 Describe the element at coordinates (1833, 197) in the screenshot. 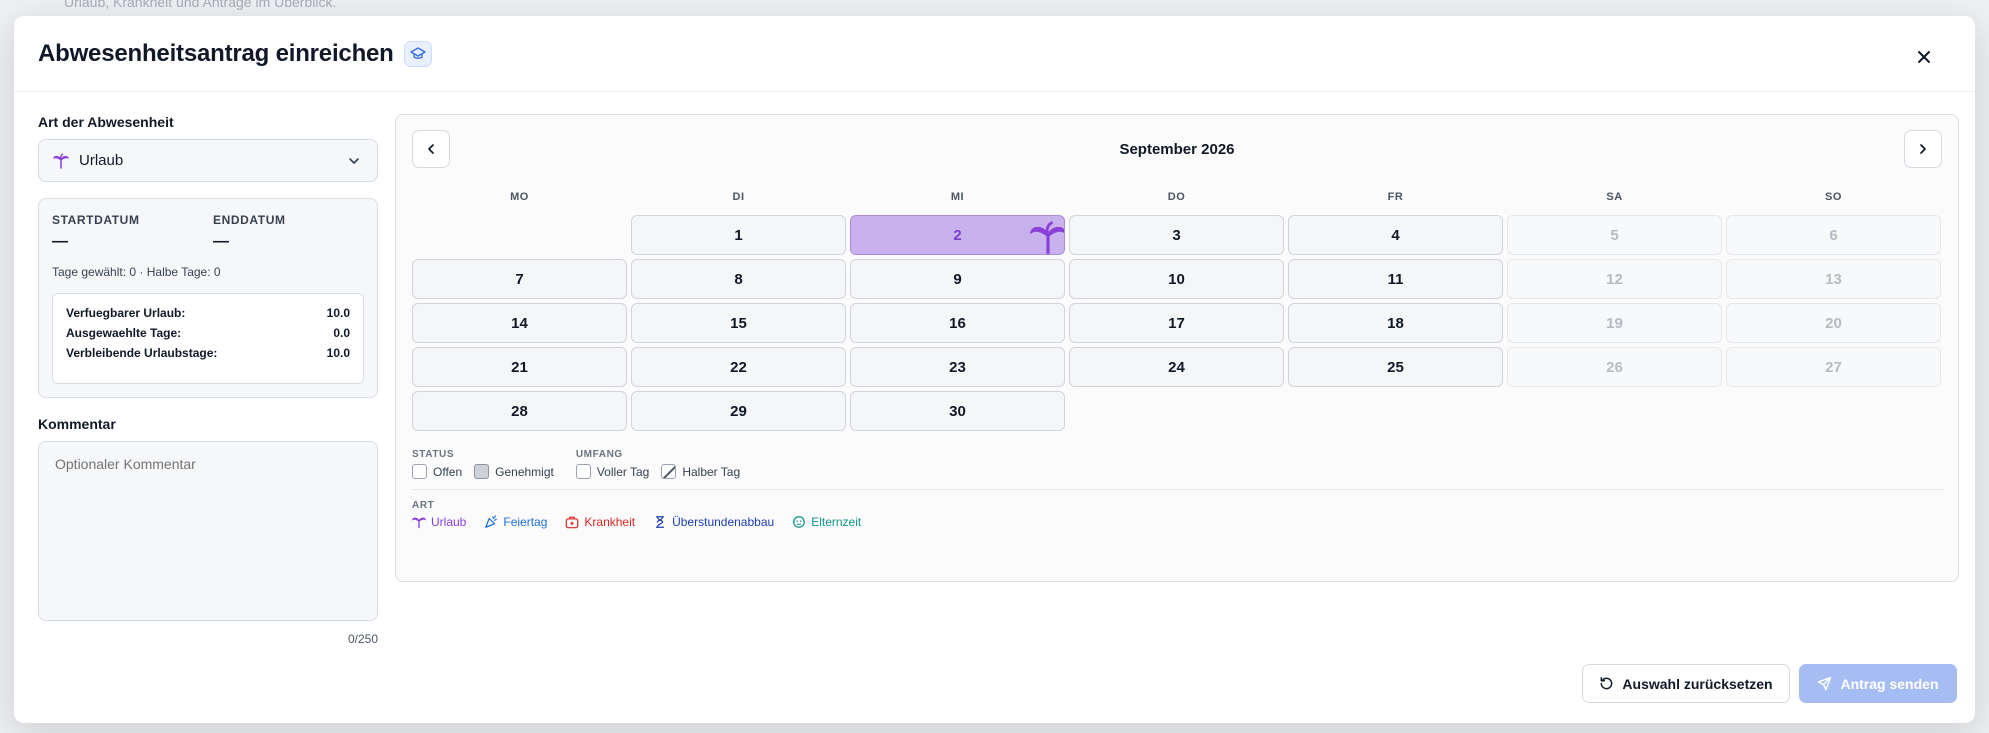

I see `weekday-label: SO` at that location.